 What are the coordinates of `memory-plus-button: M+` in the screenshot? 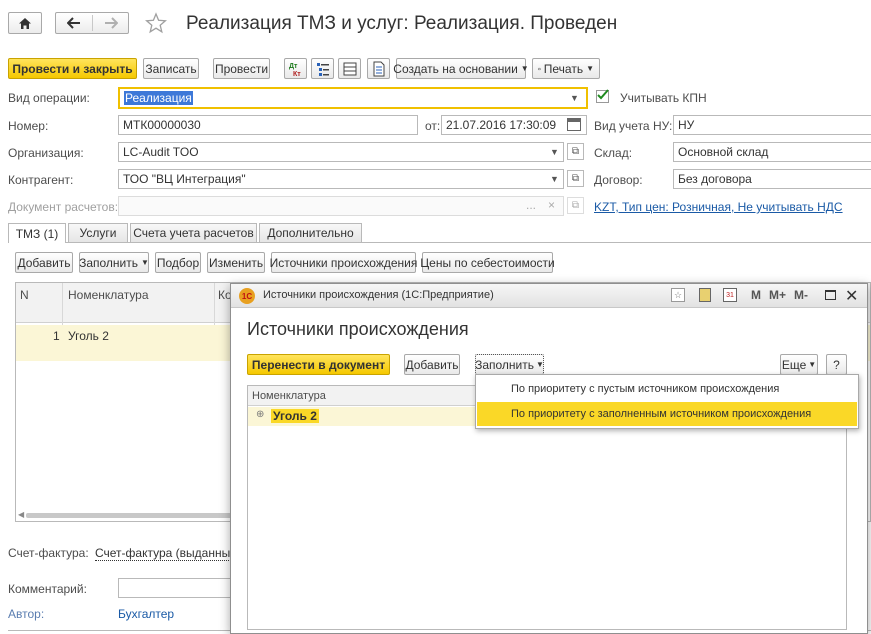 It's located at (777, 295).